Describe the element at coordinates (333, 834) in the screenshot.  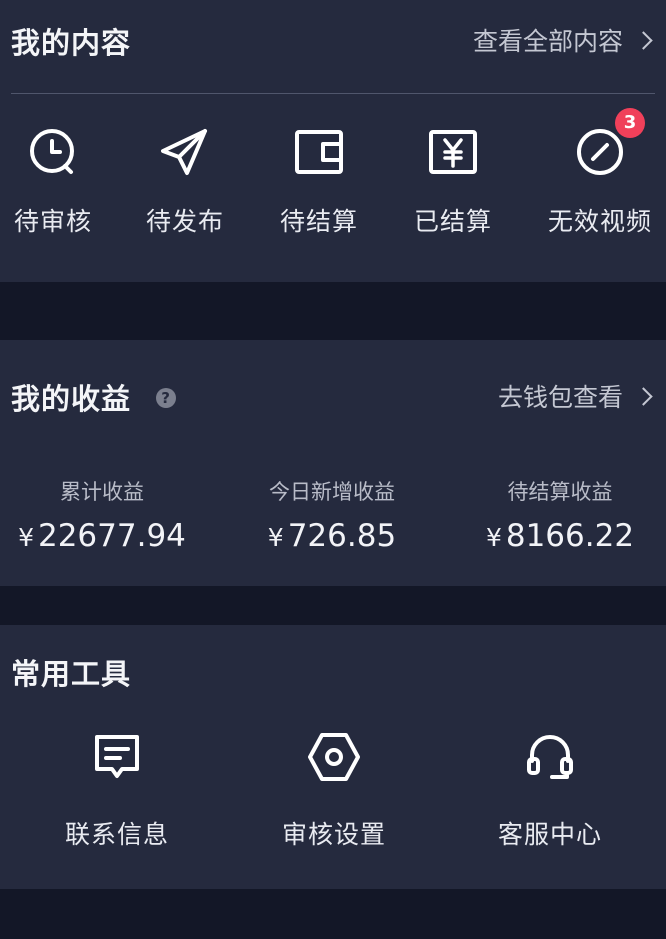
I see `tool-label: 审核设置` at that location.